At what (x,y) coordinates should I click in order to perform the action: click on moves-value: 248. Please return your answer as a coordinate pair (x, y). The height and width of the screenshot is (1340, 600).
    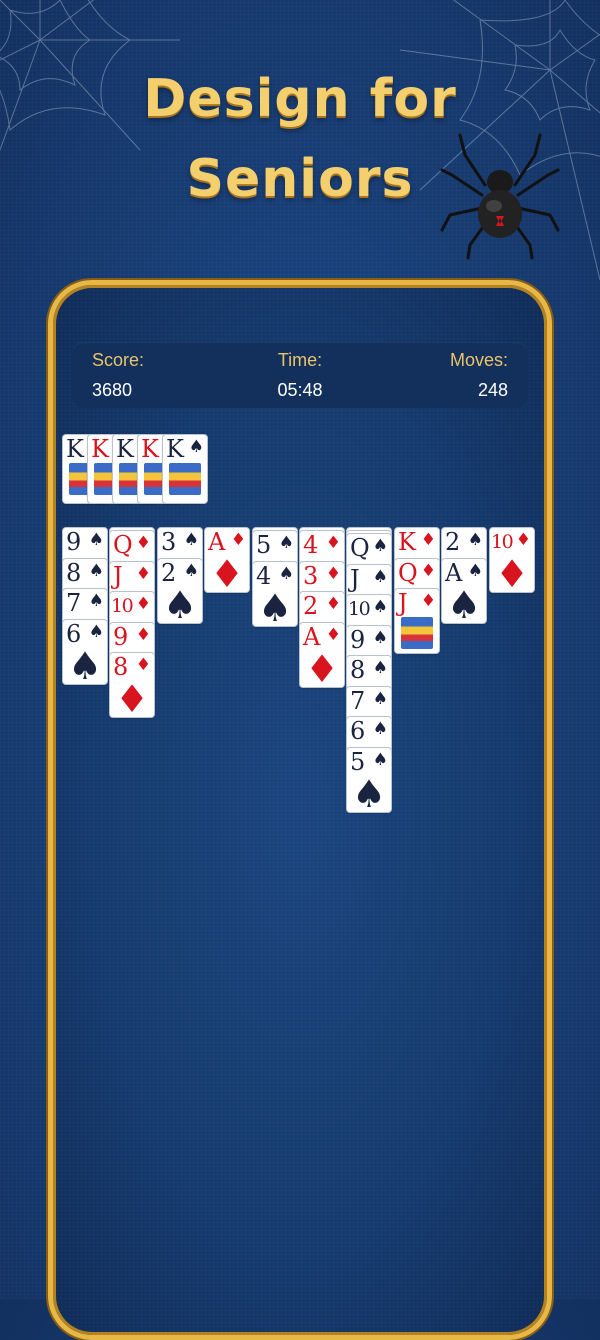
    Looking at the image, I should click on (492, 390).